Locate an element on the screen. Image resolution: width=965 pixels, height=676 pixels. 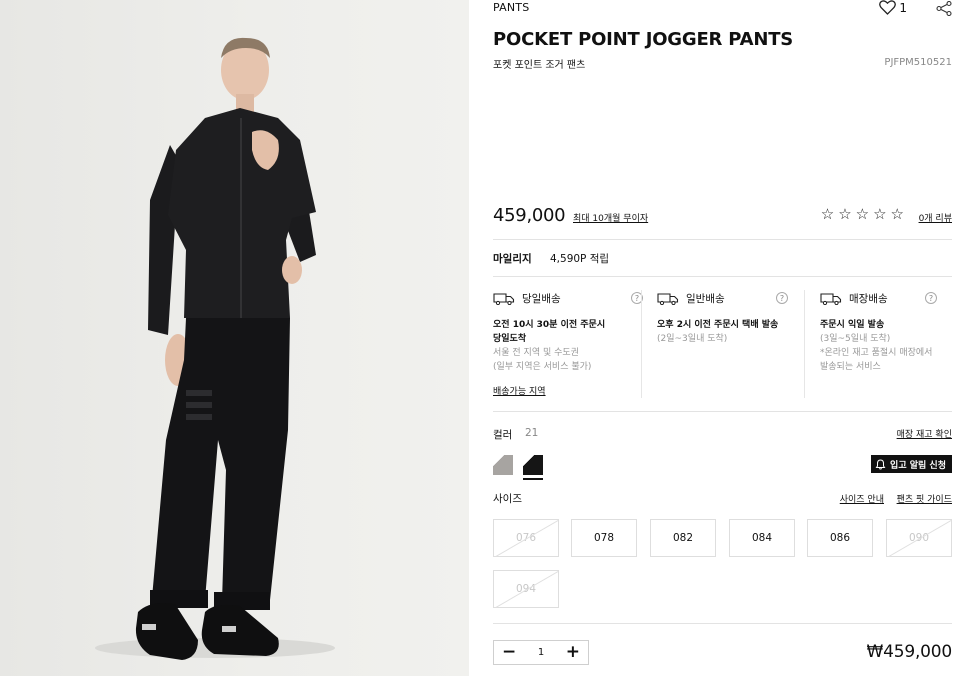
size-option-label: 094 is located at coordinates (526, 589).